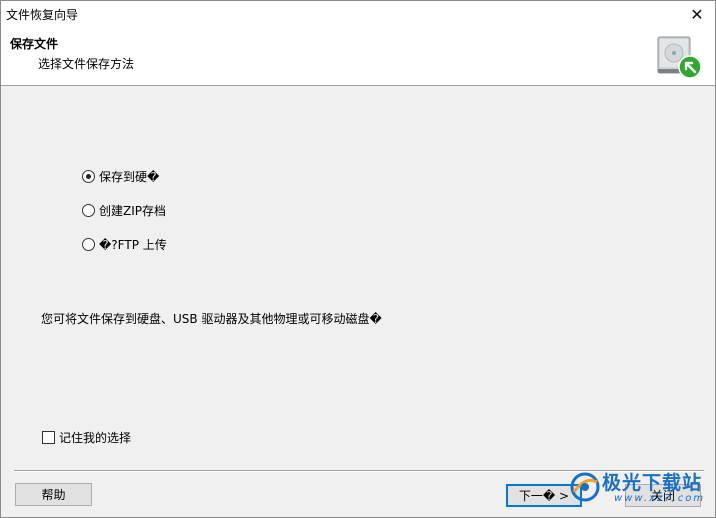 This screenshot has width=716, height=518. What do you see at coordinates (359, 471) in the screenshot?
I see `footer-divider` at bounding box center [359, 471].